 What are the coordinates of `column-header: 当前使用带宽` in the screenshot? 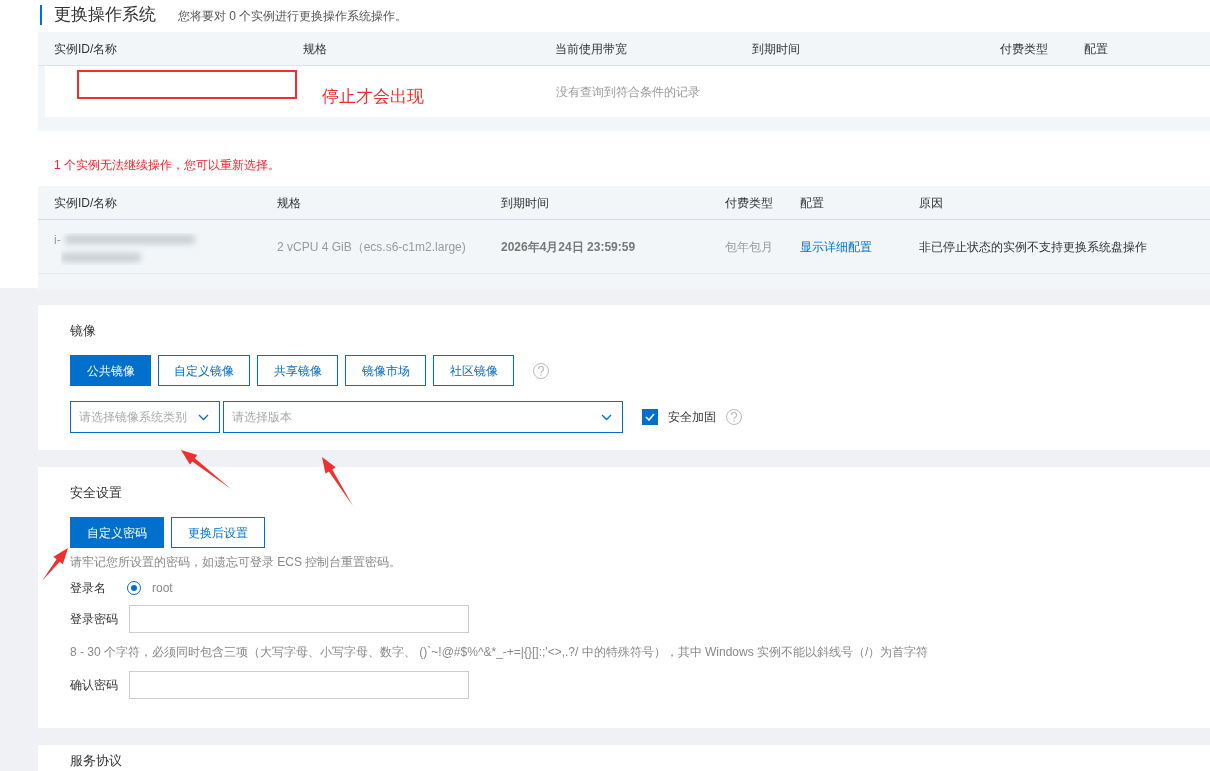 It's located at (591, 49).